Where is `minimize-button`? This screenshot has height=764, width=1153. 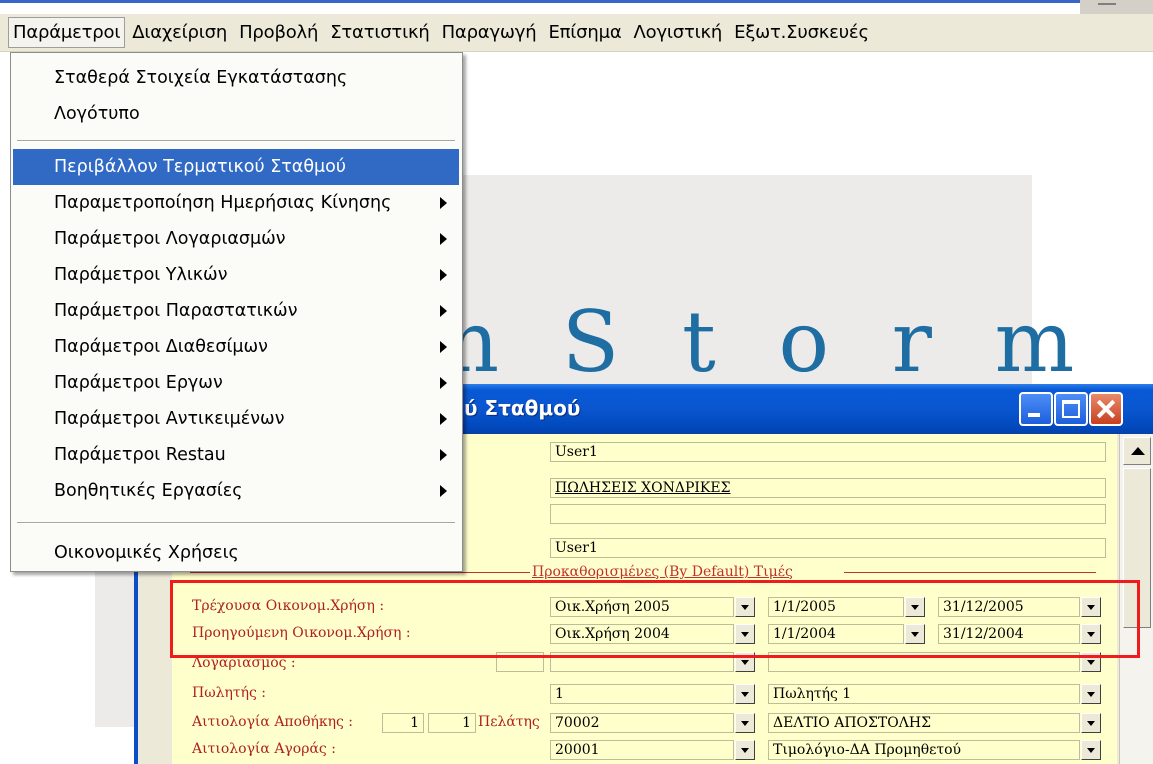
minimize-button is located at coordinates (1036, 409).